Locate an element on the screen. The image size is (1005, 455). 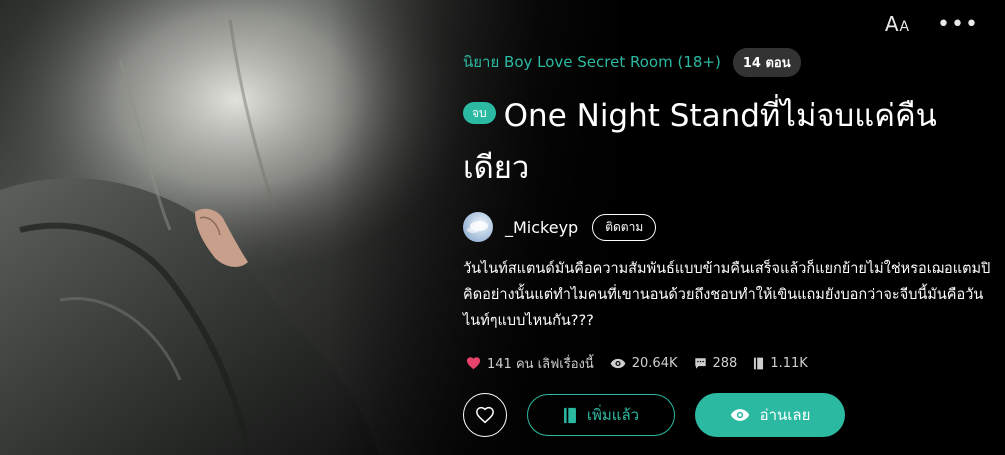
episode-count-badge: 14 ตอน is located at coordinates (766, 62).